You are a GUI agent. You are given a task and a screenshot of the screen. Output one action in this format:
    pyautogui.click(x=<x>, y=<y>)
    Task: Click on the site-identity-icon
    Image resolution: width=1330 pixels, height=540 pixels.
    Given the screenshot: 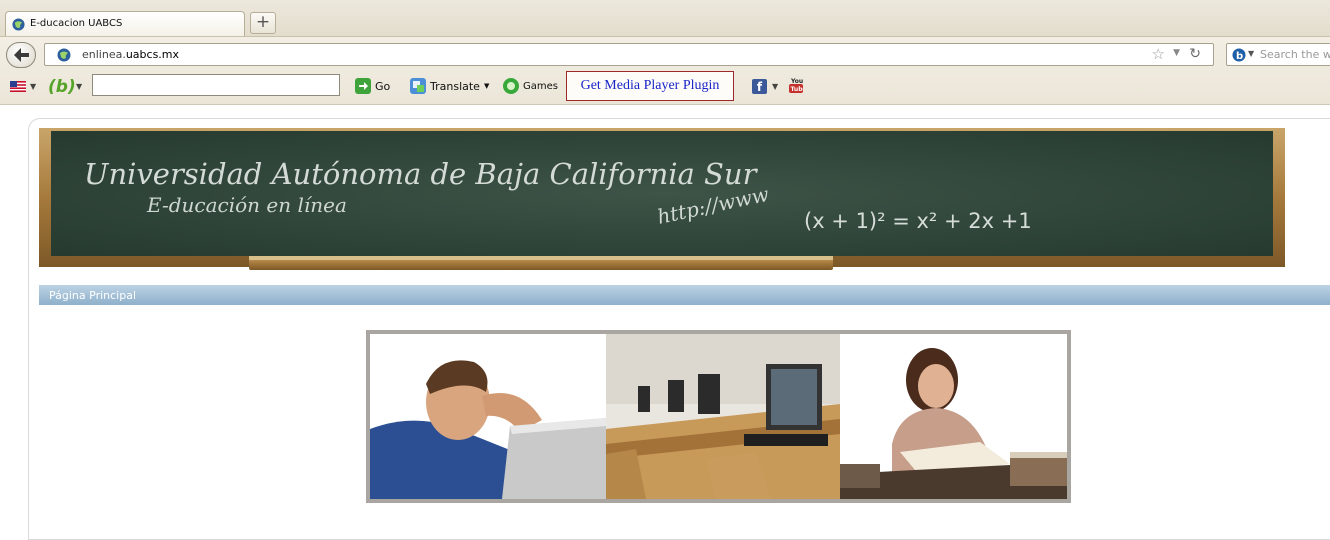 What is the action you would take?
    pyautogui.click(x=64, y=55)
    